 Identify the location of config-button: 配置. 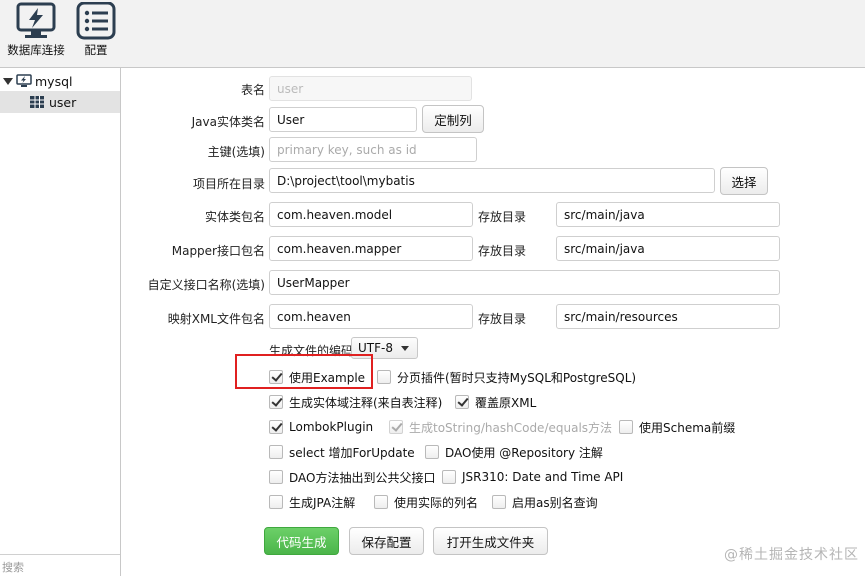
(96, 33).